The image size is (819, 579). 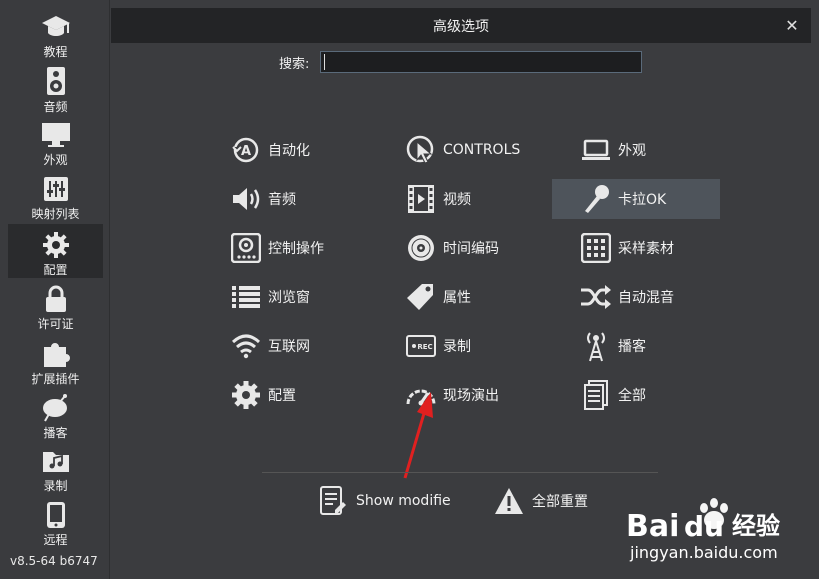 I want to click on mixer-icon, so click(x=246, y=248).